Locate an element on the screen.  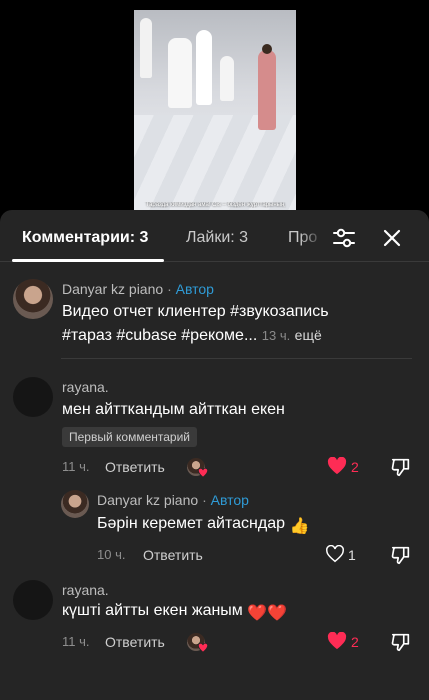
comment-text: мен айтткандым айтткан екен is located at coordinates (173, 409).